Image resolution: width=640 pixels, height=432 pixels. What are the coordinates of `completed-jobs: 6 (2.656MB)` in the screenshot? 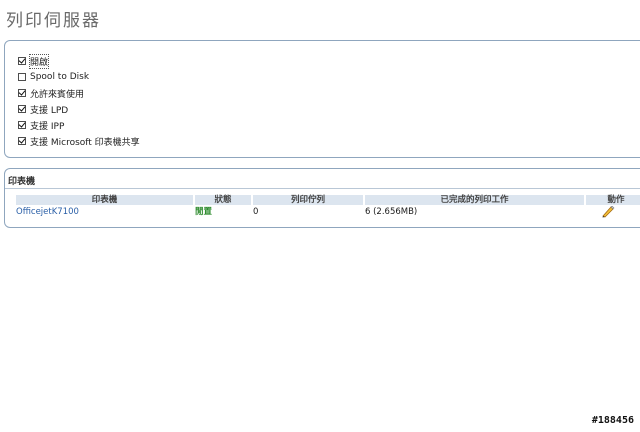 It's located at (391, 212).